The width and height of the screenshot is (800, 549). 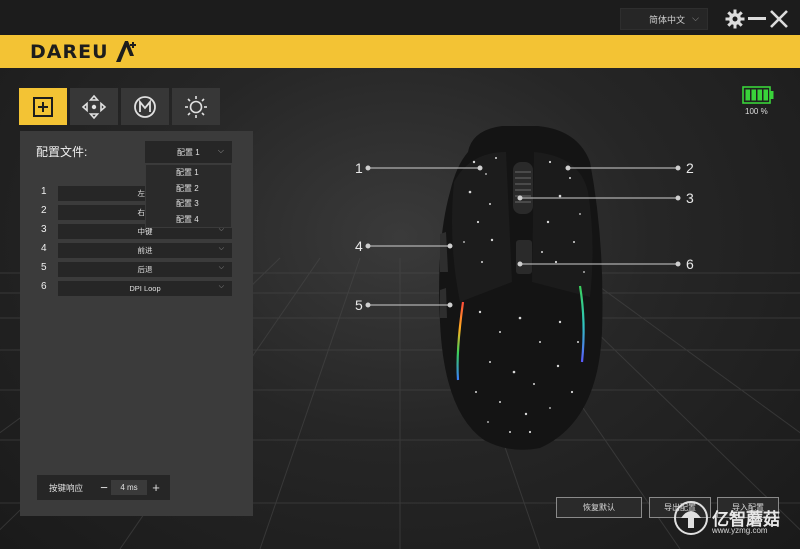 I want to click on battery-icon, so click(x=758, y=95).